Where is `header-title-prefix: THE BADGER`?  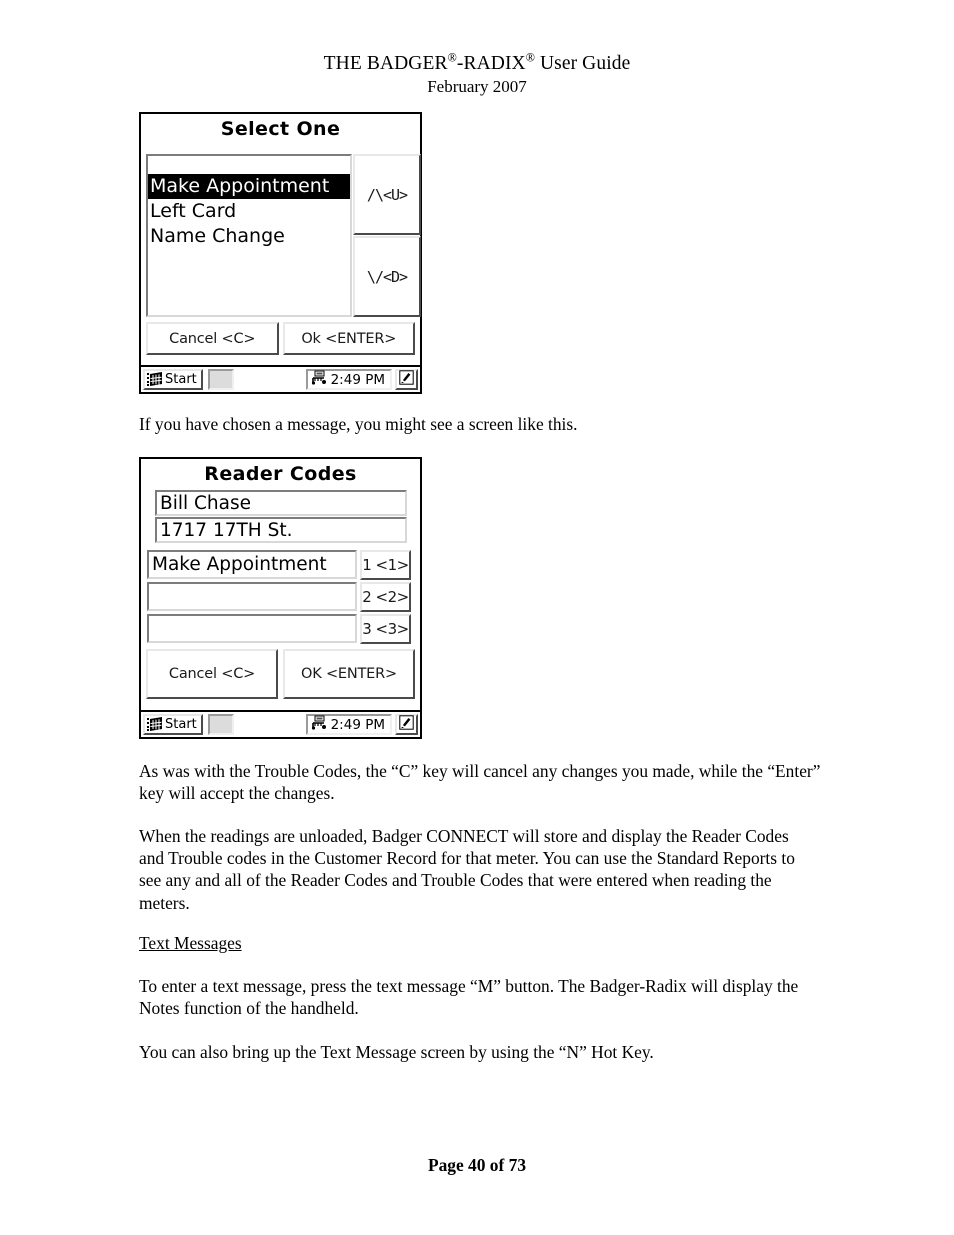 header-title-prefix: THE BADGER is located at coordinates (385, 63).